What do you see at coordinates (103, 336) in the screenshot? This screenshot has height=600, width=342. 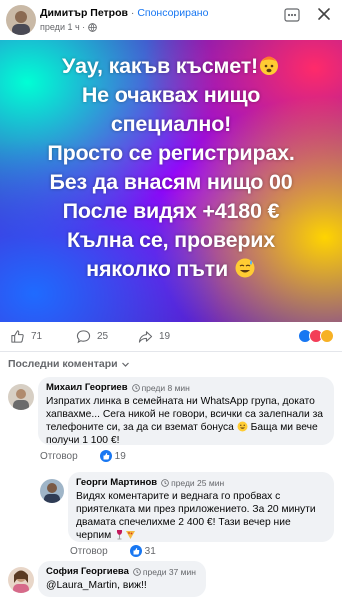 I see `comment-count: 25` at bounding box center [103, 336].